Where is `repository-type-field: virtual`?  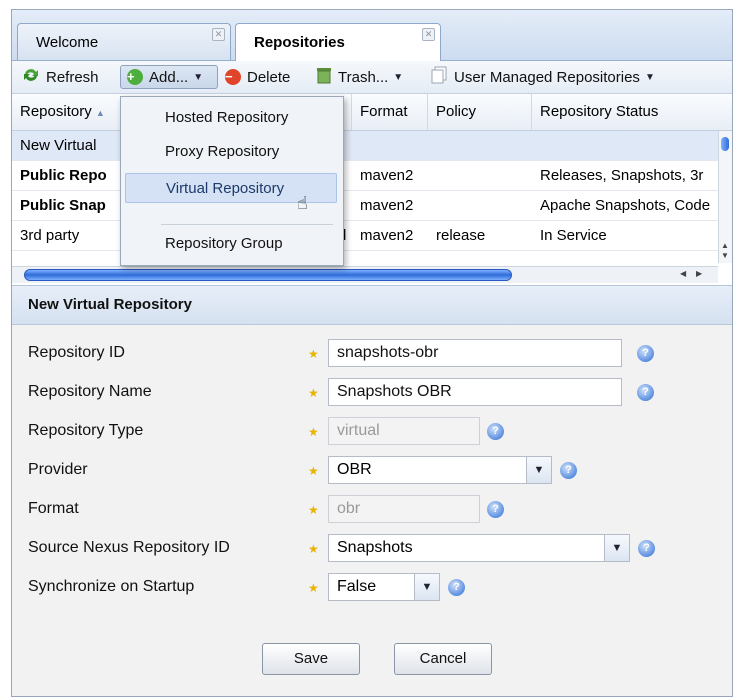
repository-type-field: virtual is located at coordinates (404, 431).